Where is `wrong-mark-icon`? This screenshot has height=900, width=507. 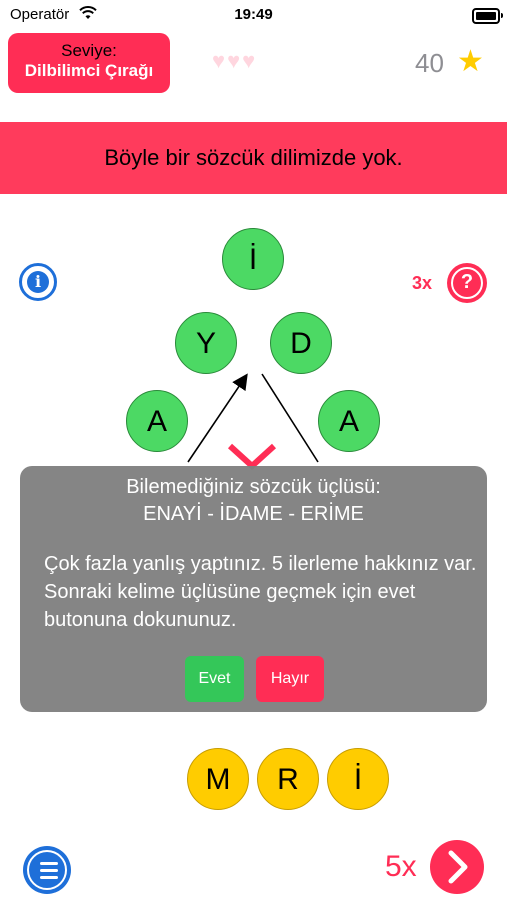 wrong-mark-icon is located at coordinates (252, 457).